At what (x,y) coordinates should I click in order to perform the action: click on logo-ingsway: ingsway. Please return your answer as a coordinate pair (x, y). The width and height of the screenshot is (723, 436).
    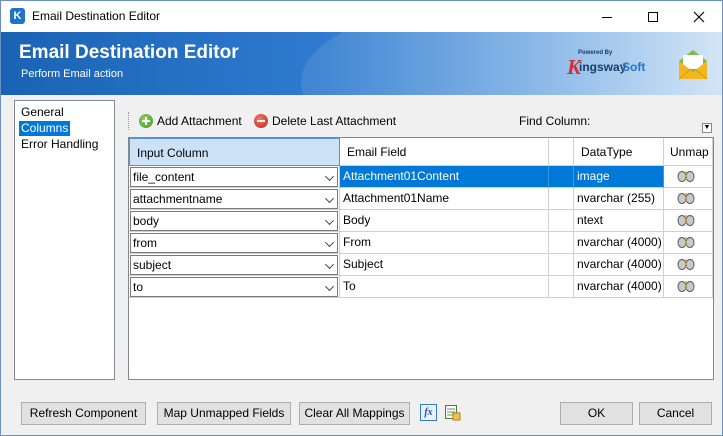
    Looking at the image, I should click on (603, 67).